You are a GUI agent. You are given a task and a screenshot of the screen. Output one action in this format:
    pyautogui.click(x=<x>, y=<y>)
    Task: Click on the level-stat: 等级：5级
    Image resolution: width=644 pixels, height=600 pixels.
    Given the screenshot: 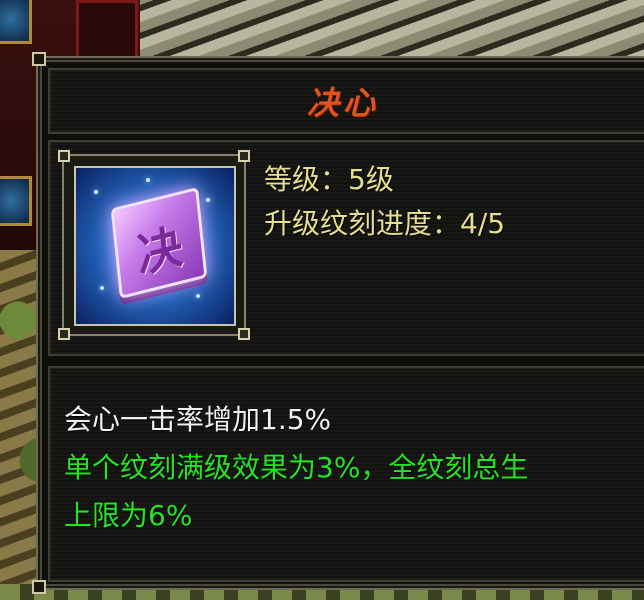 What is the action you would take?
    pyautogui.click(x=329, y=179)
    